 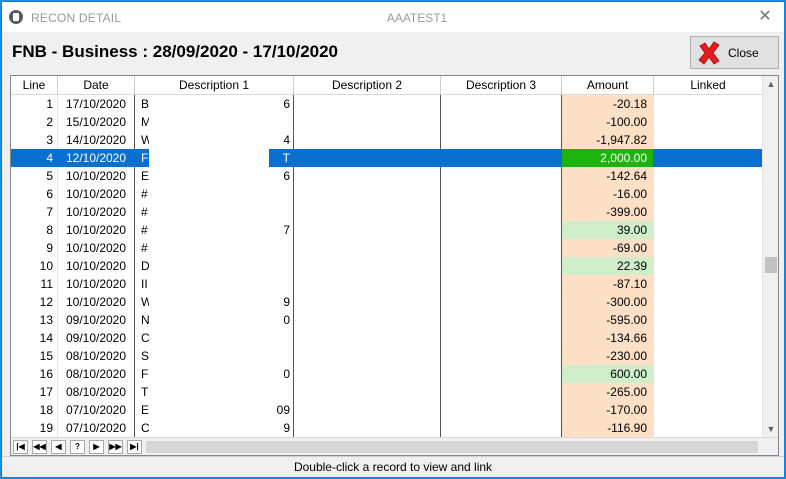 What do you see at coordinates (387, 140) in the screenshot?
I see `table-row: 3 14/10/2020 W 4 -1,947.82` at bounding box center [387, 140].